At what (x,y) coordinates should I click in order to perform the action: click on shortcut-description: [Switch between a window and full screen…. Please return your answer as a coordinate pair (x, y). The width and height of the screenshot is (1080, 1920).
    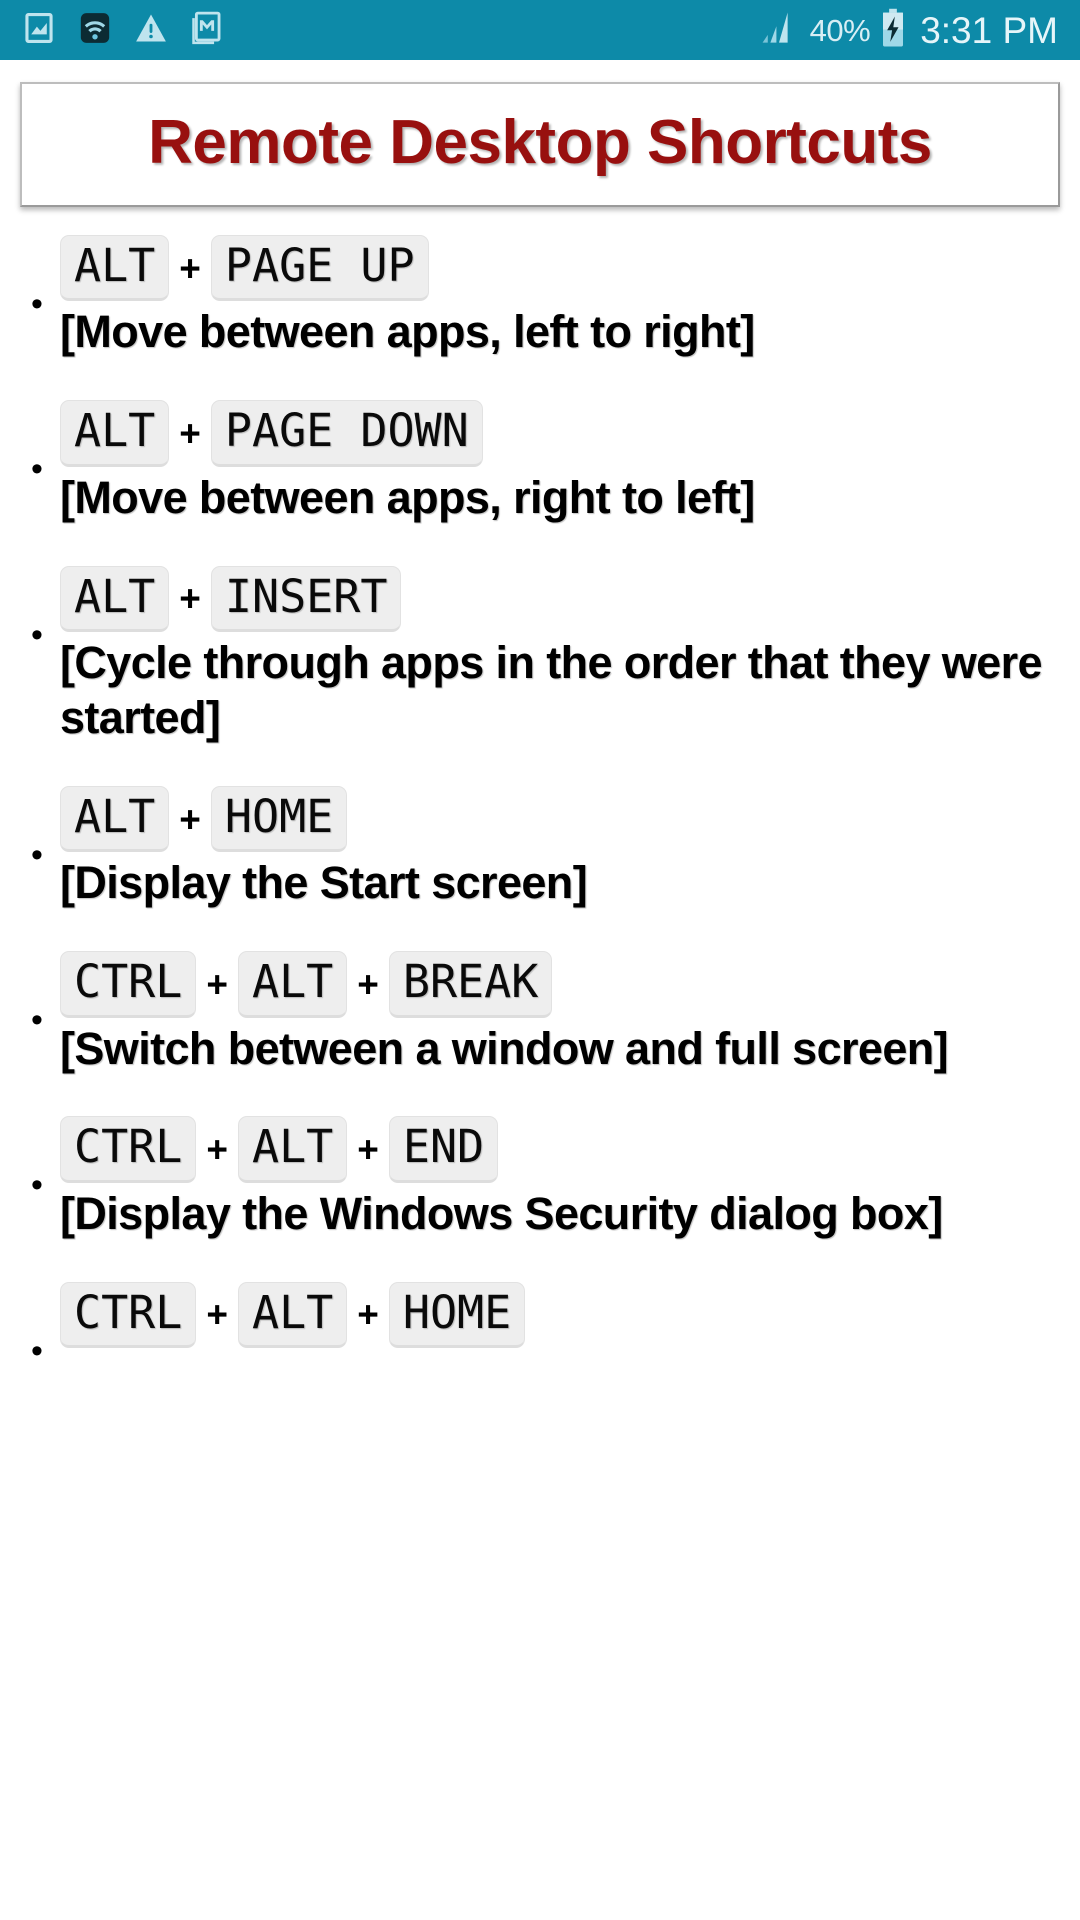
    Looking at the image, I should click on (504, 1048).